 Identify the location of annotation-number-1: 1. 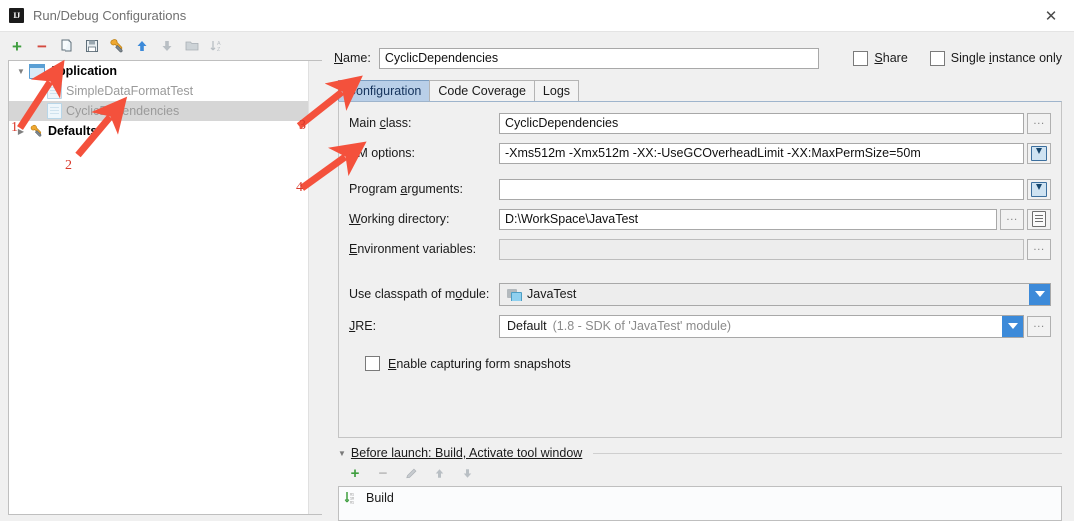
(14, 127).